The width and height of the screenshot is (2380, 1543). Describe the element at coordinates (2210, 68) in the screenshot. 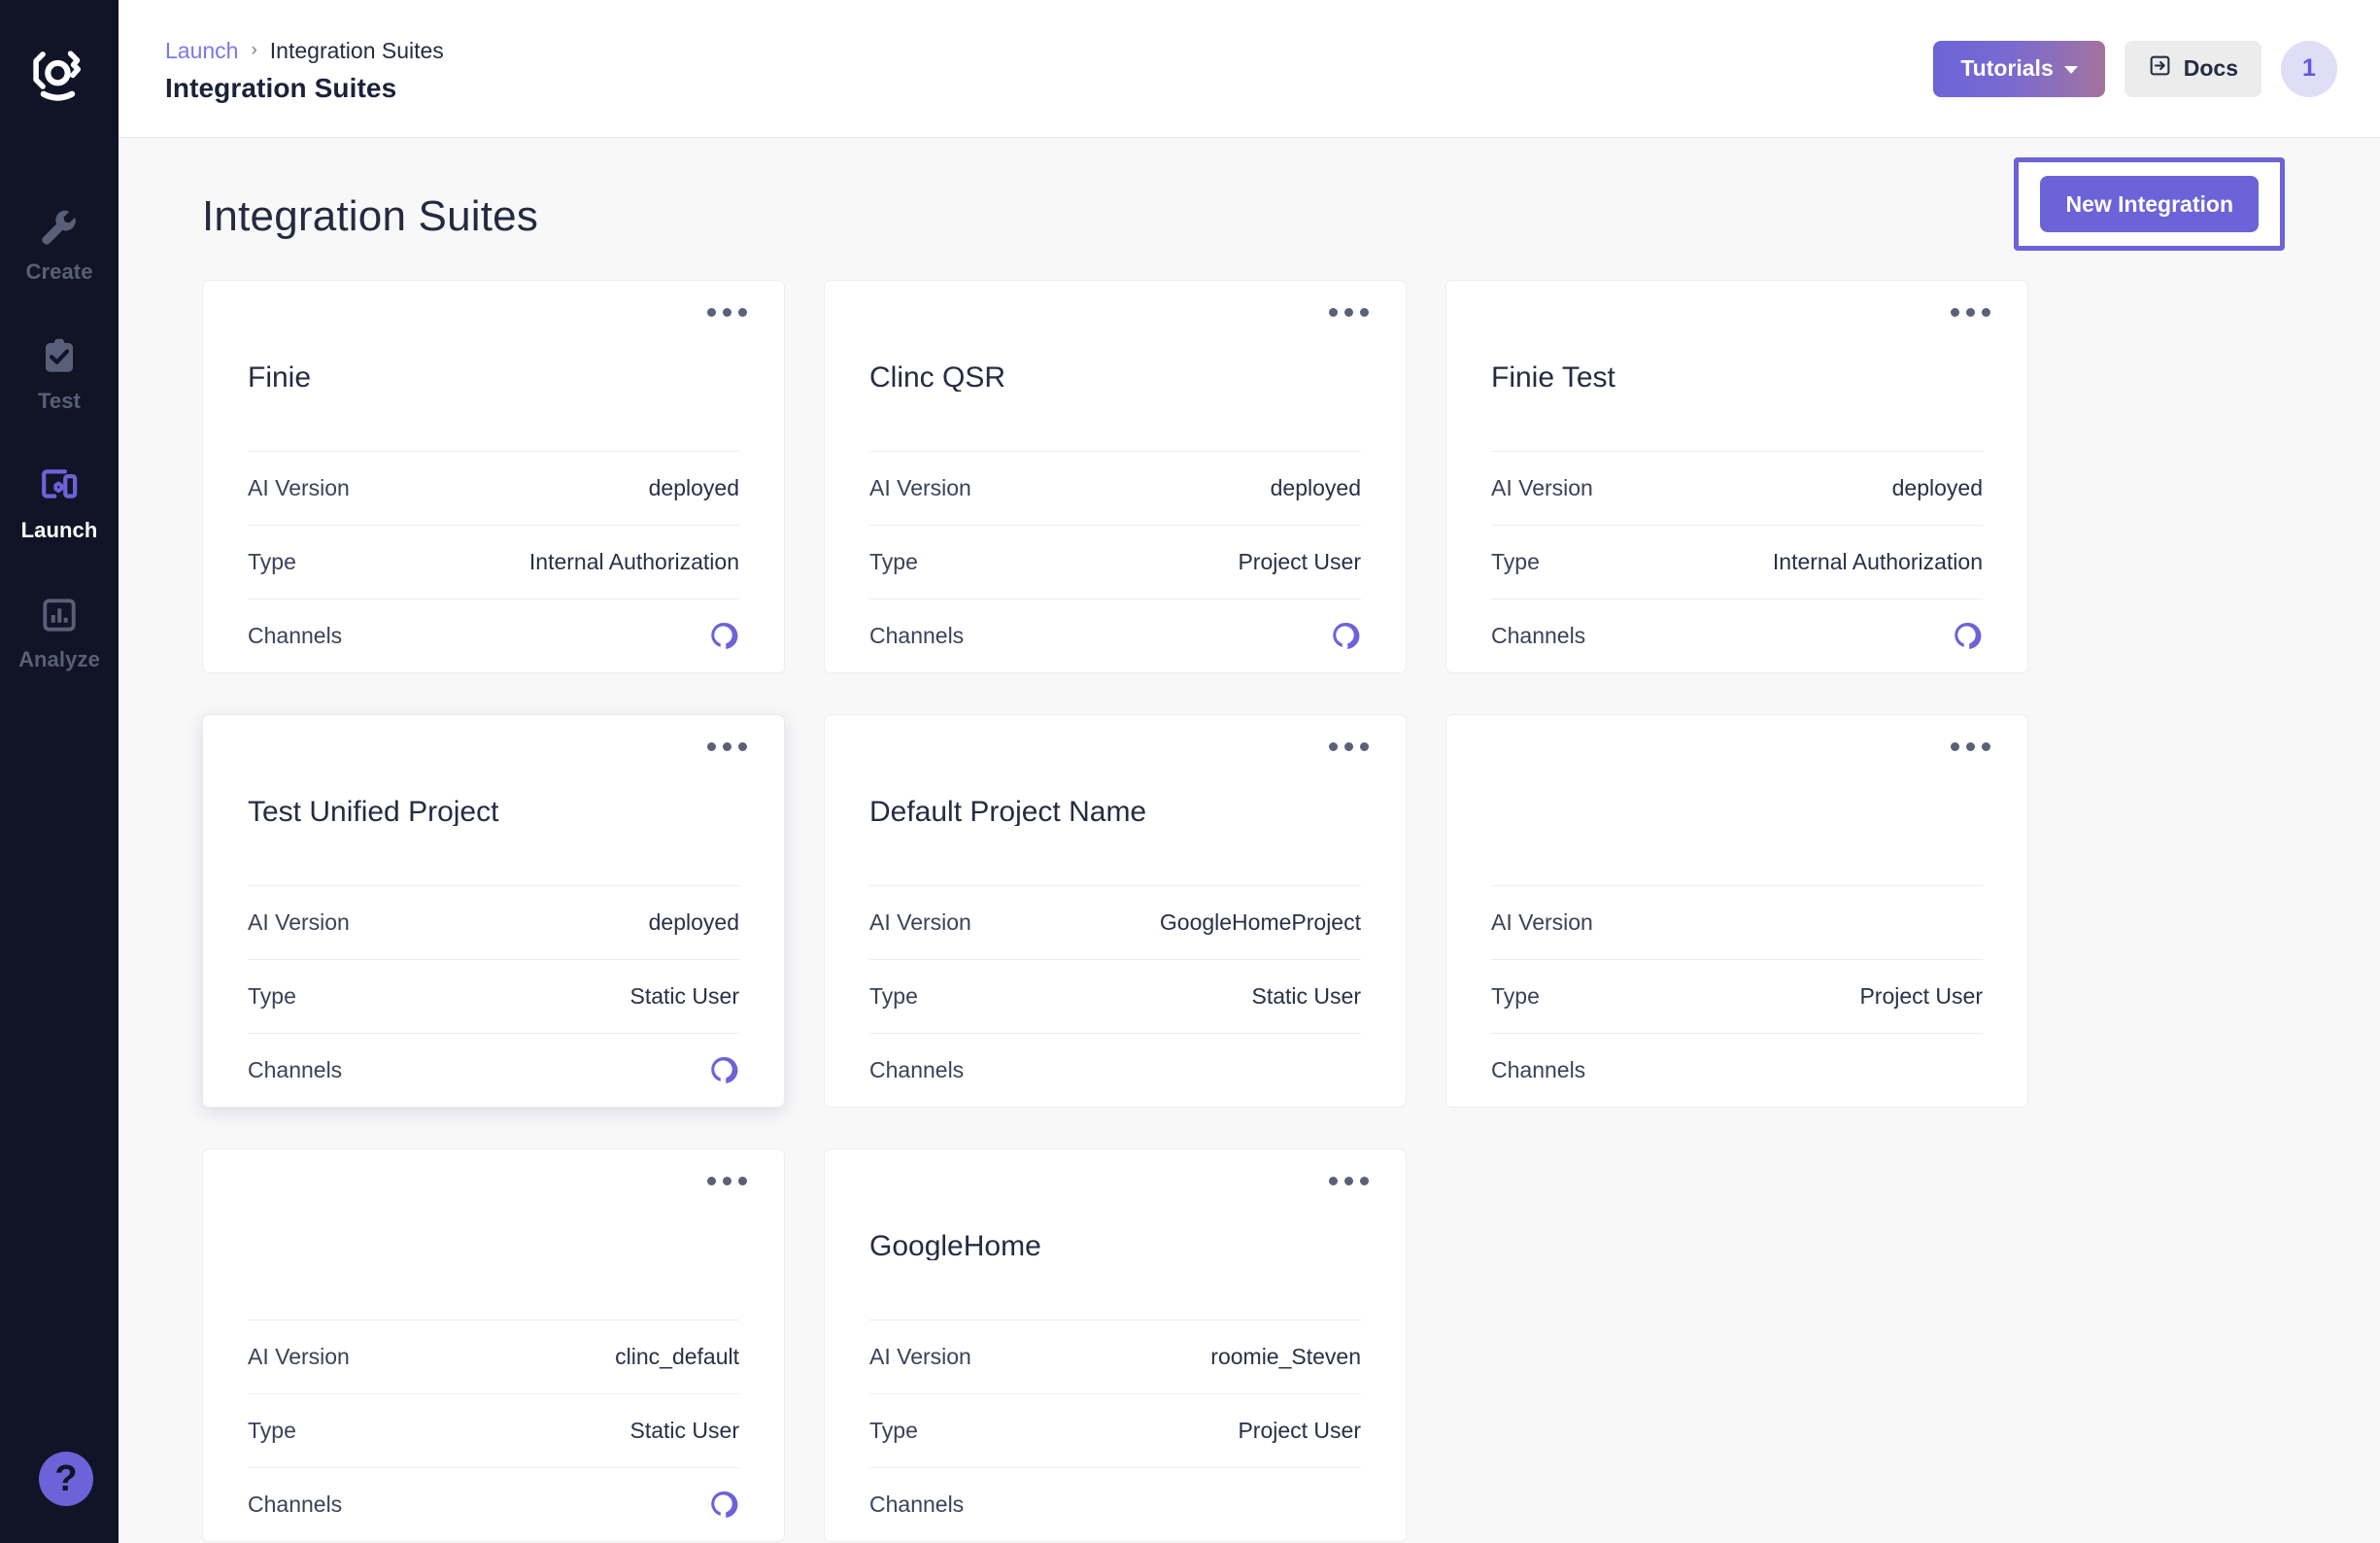

I see `docs-label: Docs` at that location.